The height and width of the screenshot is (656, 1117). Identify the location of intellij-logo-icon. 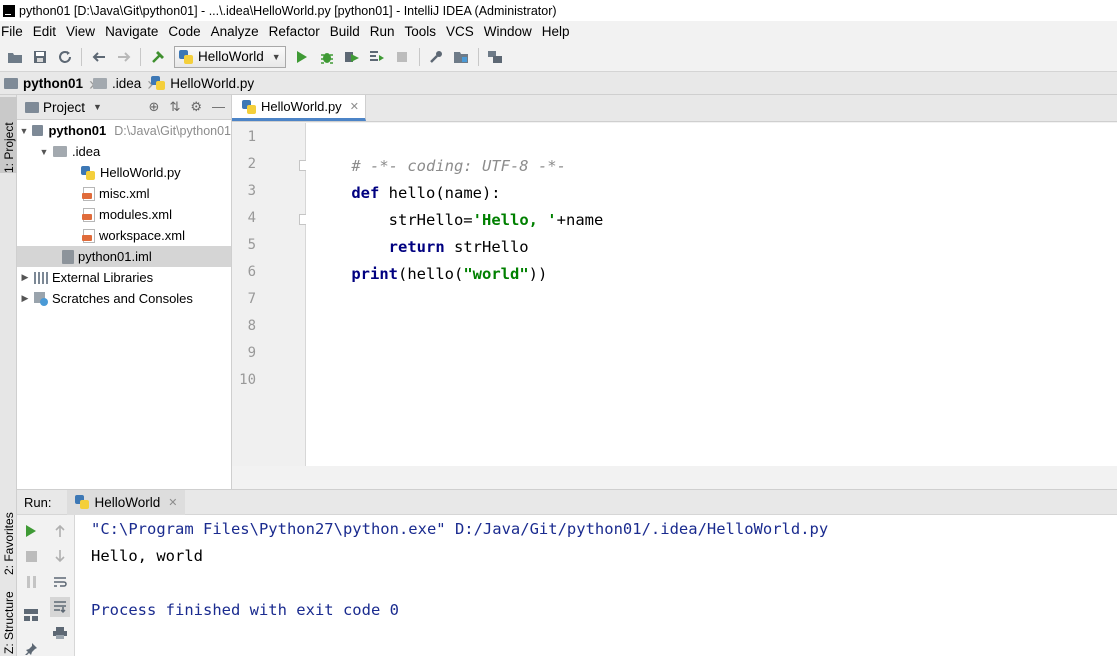
(9, 10).